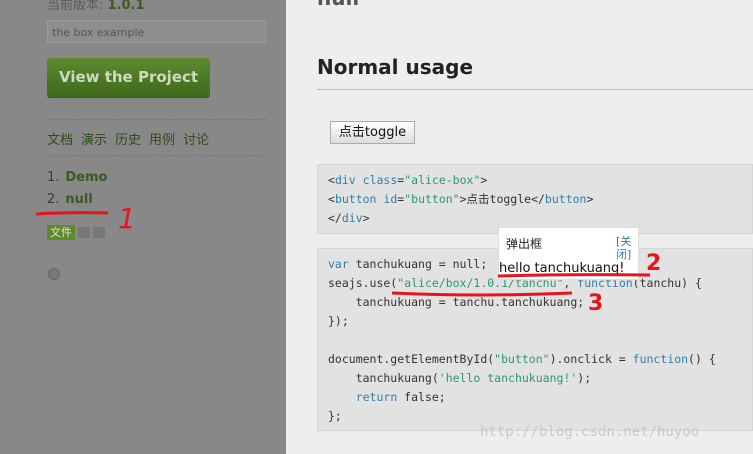 The width and height of the screenshot is (753, 454). I want to click on description-field: the box example, so click(156, 31).